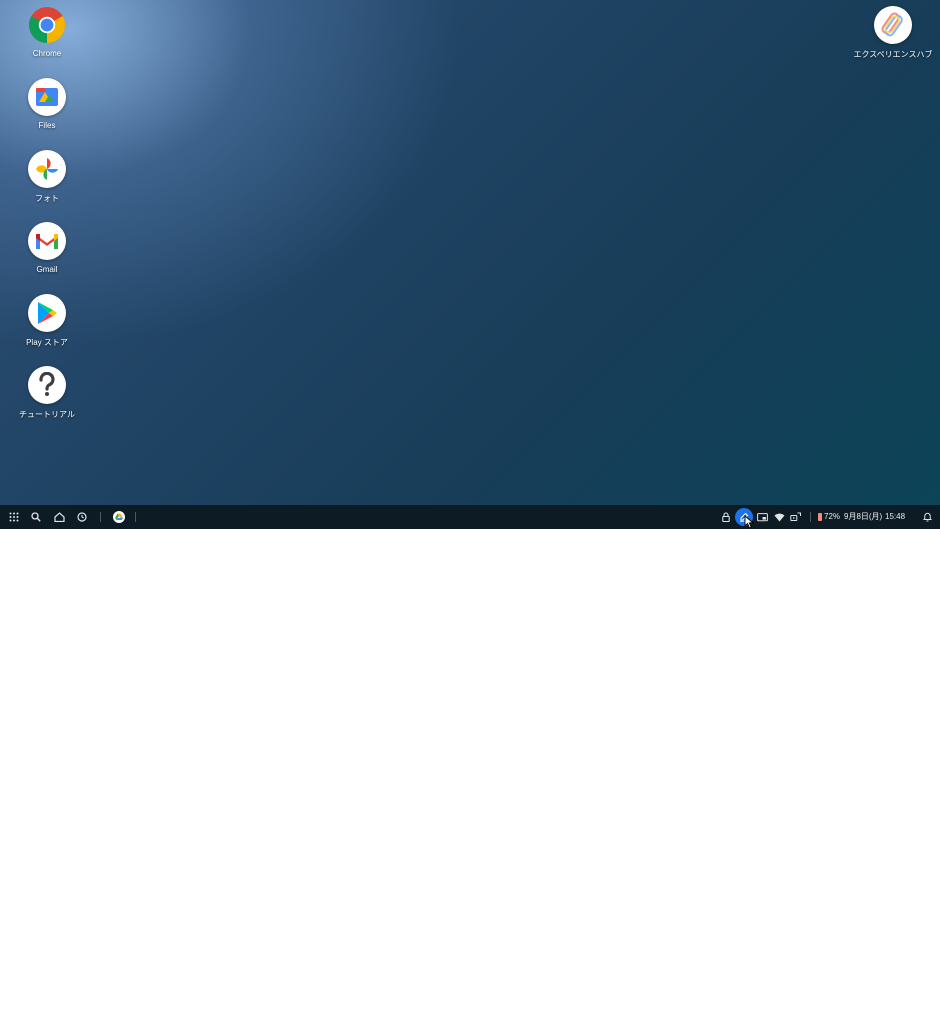 The image size is (940, 1017). I want to click on search-icon, so click(36, 517).